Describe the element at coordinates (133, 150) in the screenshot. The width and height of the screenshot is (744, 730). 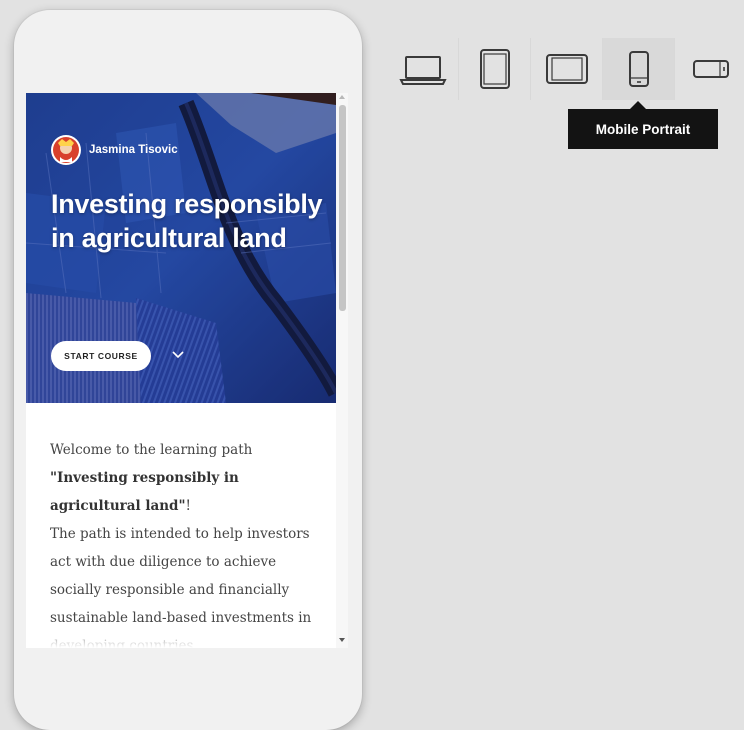
I see `author-name: Jasmina Tisovic` at that location.